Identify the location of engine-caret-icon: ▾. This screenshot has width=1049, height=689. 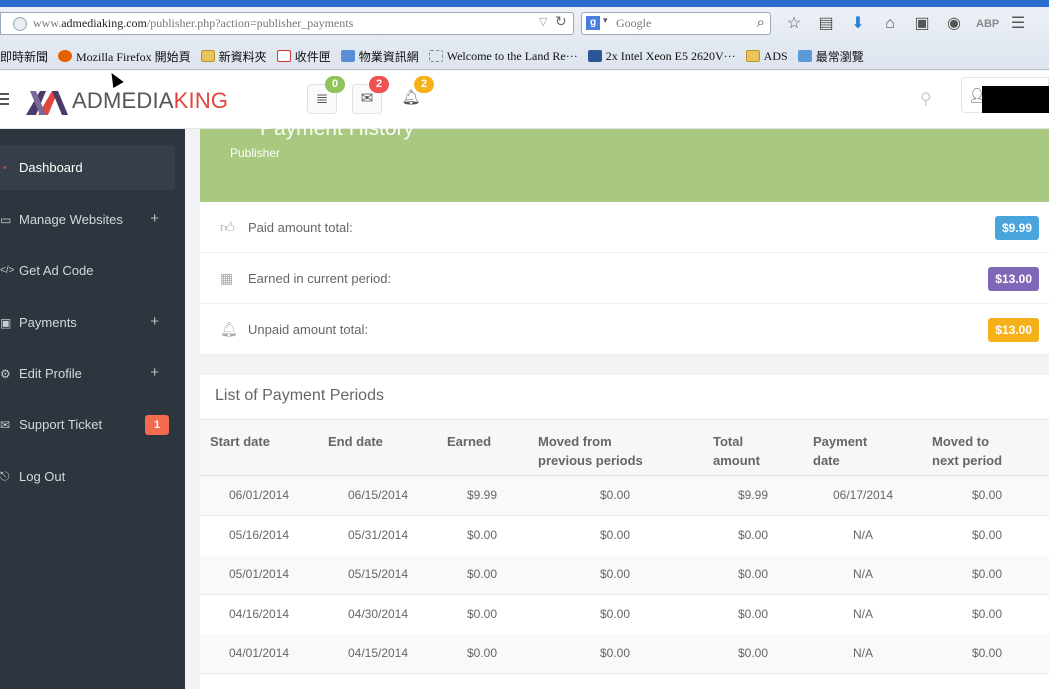
(605, 20).